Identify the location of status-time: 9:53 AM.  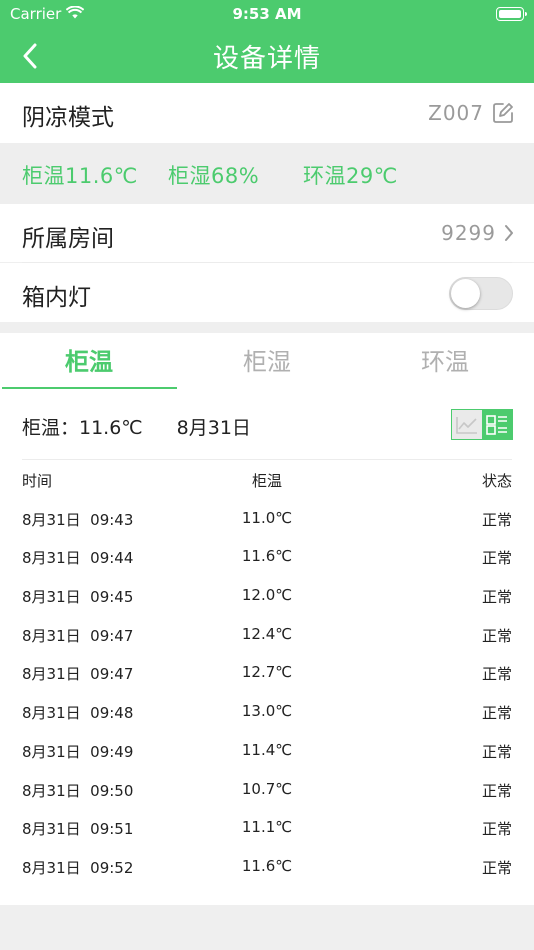
(267, 14).